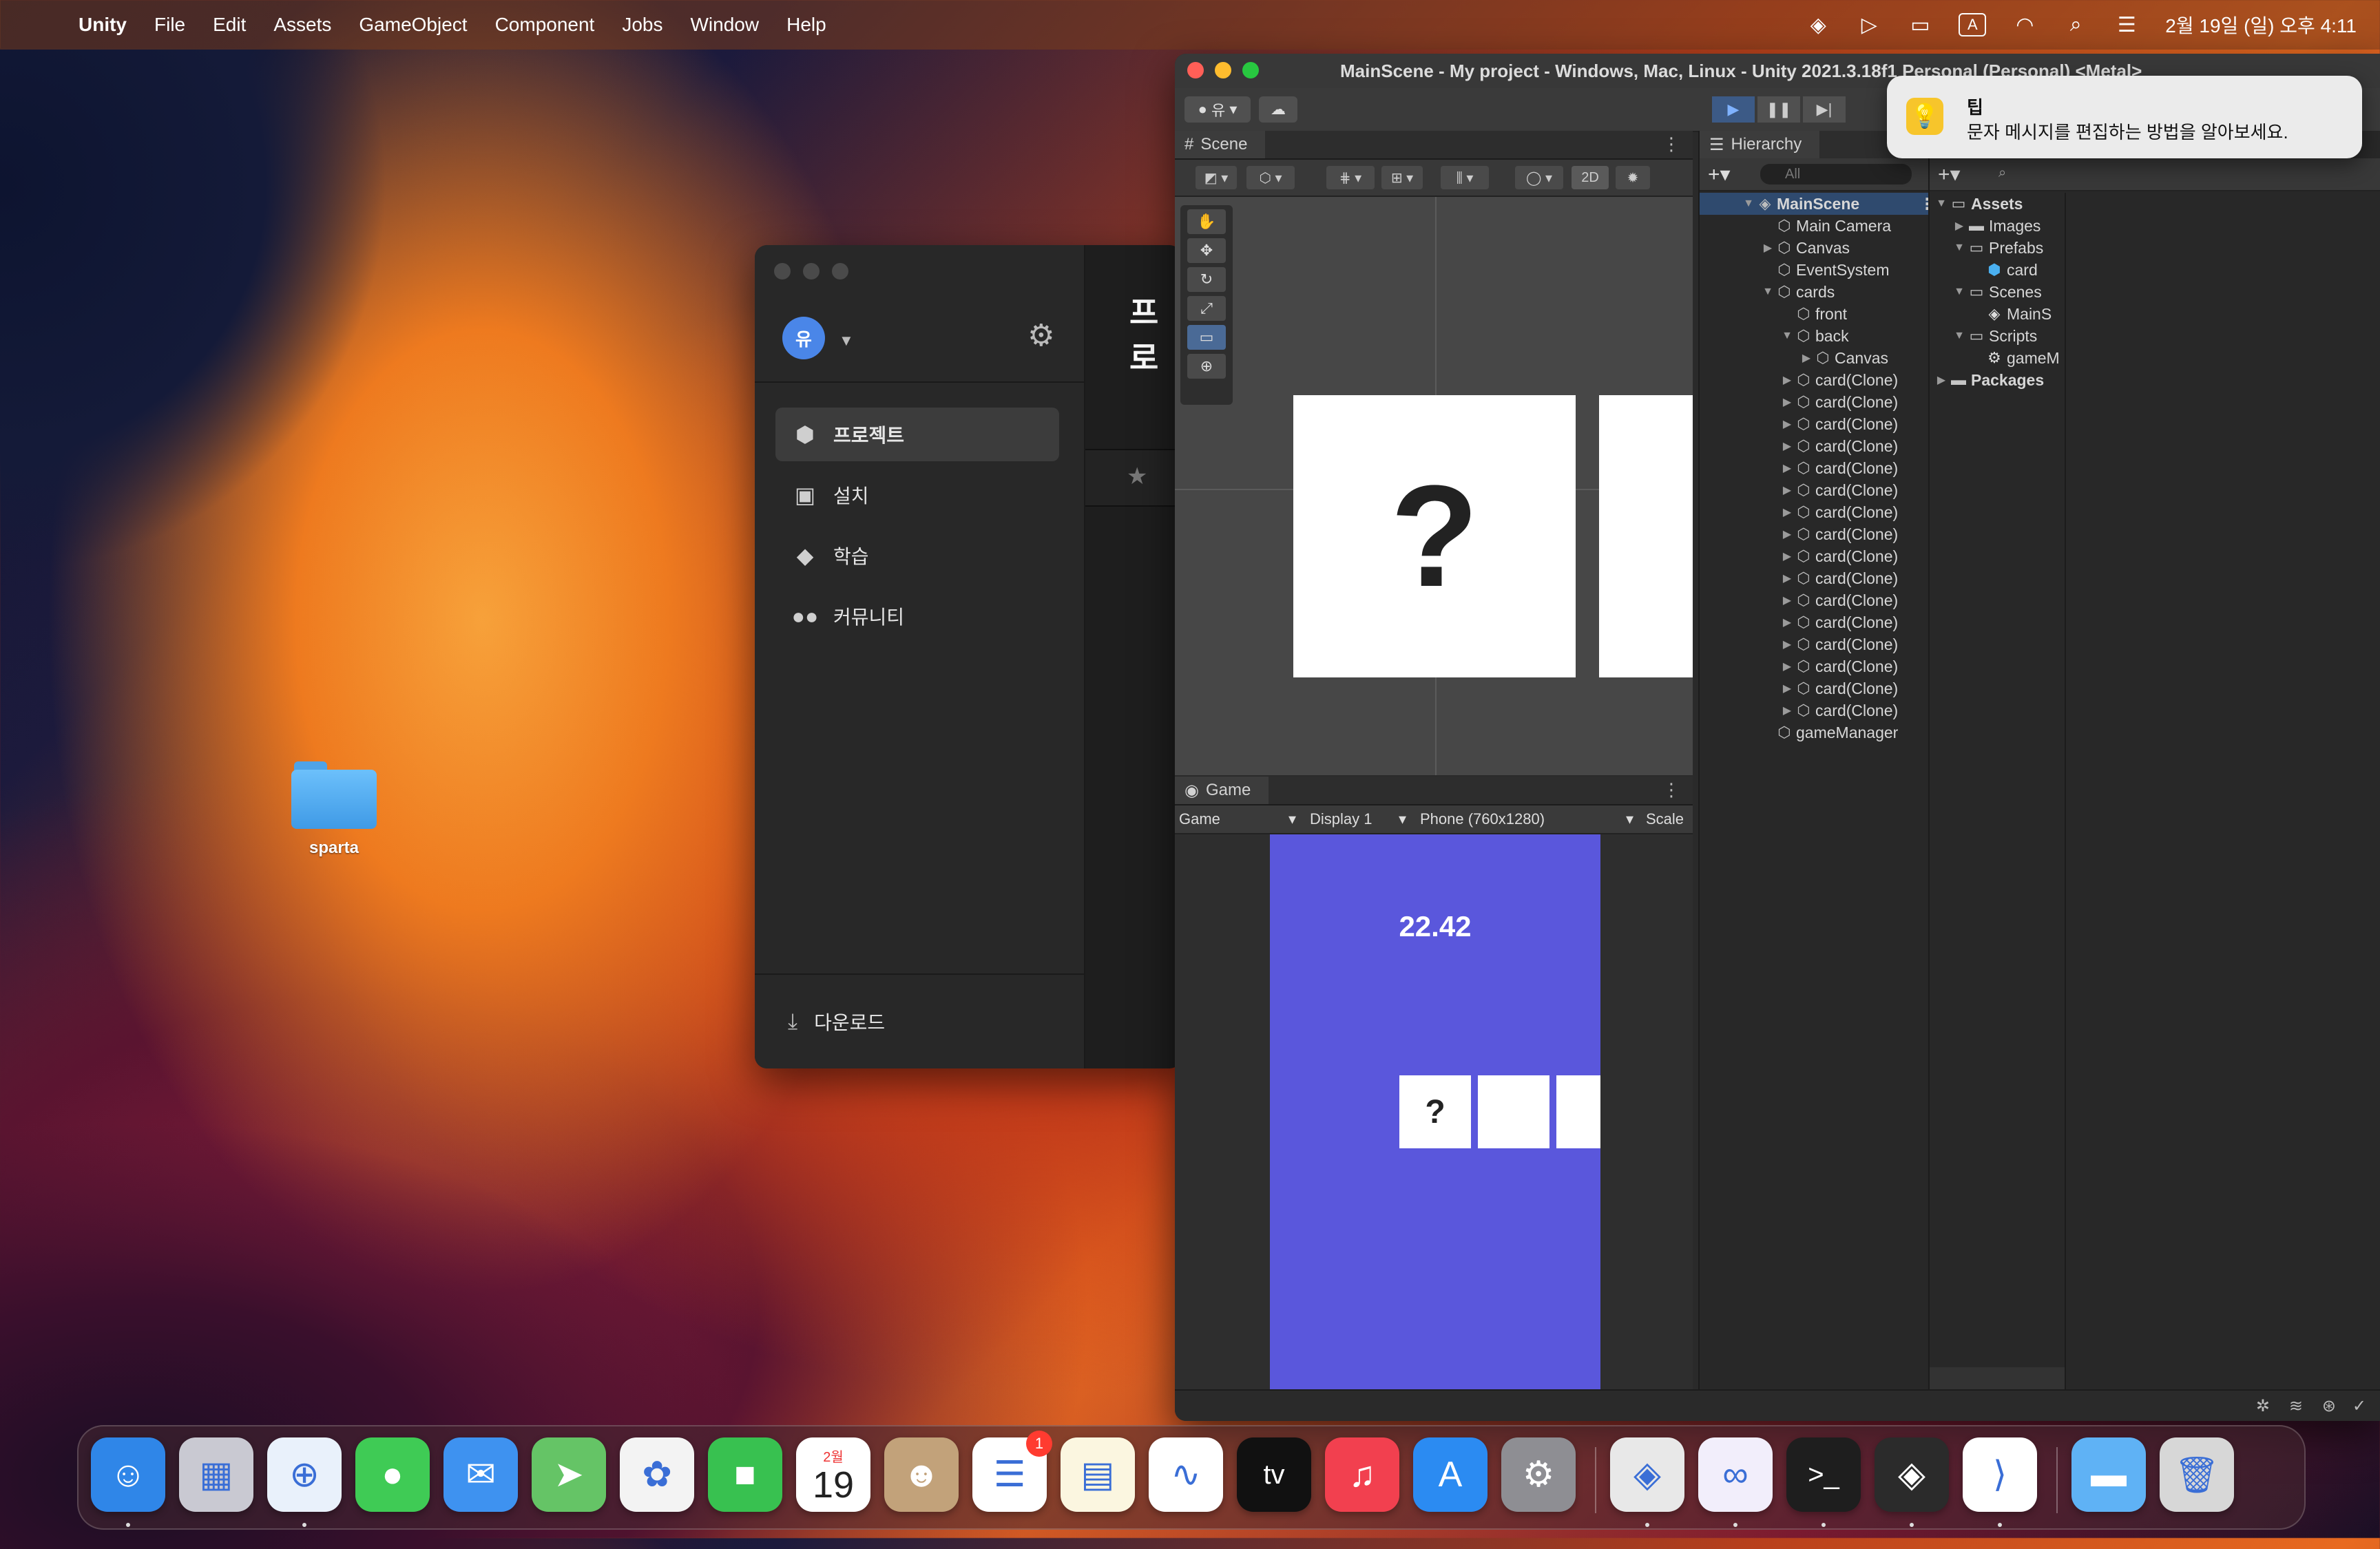  I want to click on unity-status-icon: ◈, so click(1818, 24).